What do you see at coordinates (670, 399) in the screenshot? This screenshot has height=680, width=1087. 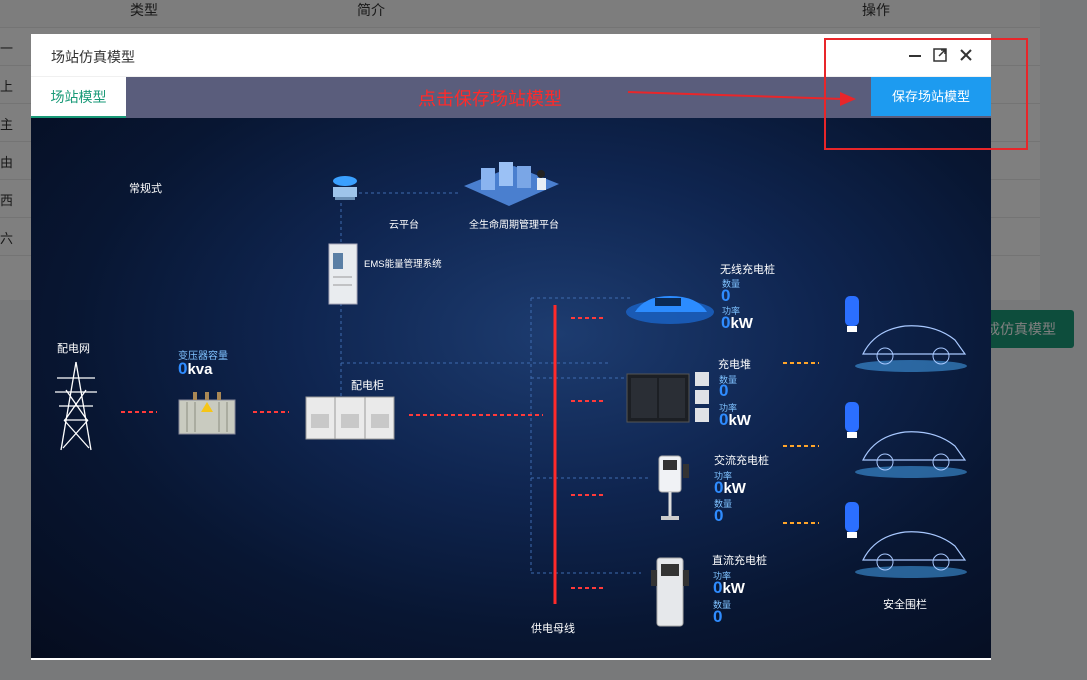 I see `charging-stack-icon` at bounding box center [670, 399].